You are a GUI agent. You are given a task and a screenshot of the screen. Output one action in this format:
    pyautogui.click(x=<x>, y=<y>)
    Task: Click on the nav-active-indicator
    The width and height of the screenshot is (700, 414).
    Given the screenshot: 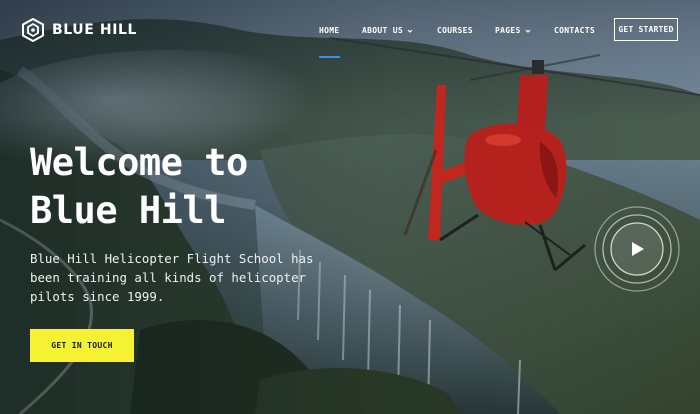 What is the action you would take?
    pyautogui.click(x=329, y=57)
    